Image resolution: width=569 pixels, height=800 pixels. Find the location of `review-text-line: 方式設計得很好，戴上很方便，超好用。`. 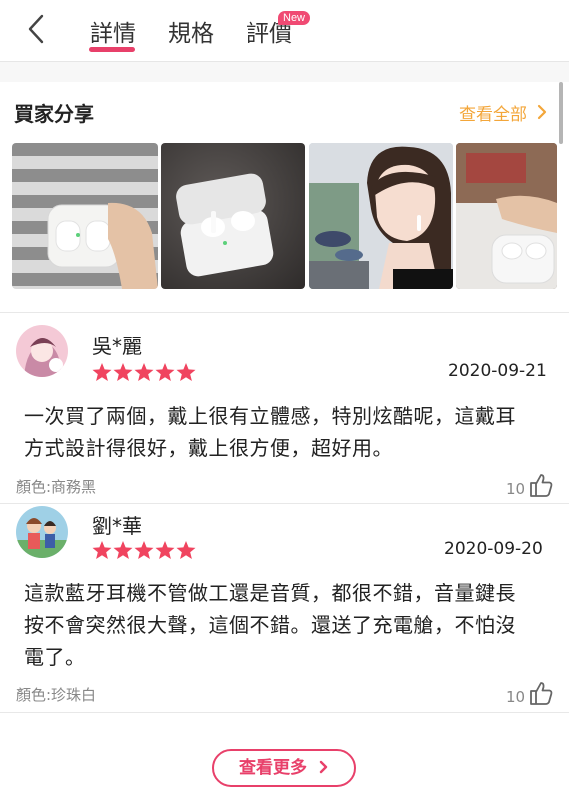

review-text-line: 方式設計得很好，戴上很方便，超好用。 is located at coordinates (208, 448).